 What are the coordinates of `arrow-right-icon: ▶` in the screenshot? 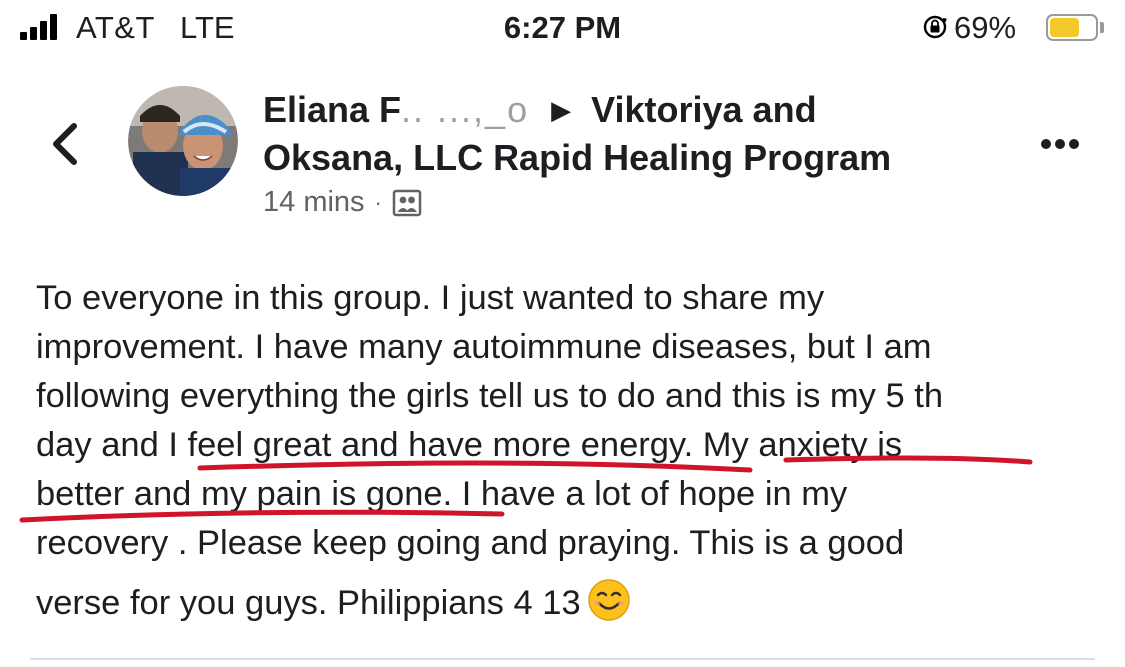 It's located at (561, 110).